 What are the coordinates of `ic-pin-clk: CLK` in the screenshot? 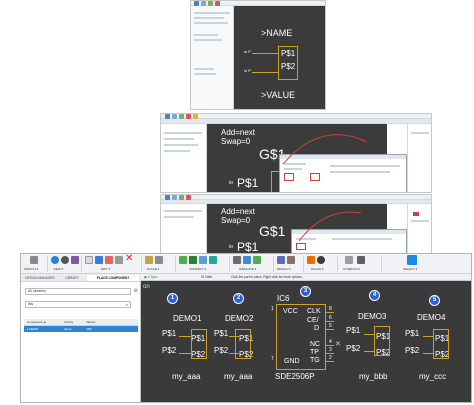 It's located at (314, 311).